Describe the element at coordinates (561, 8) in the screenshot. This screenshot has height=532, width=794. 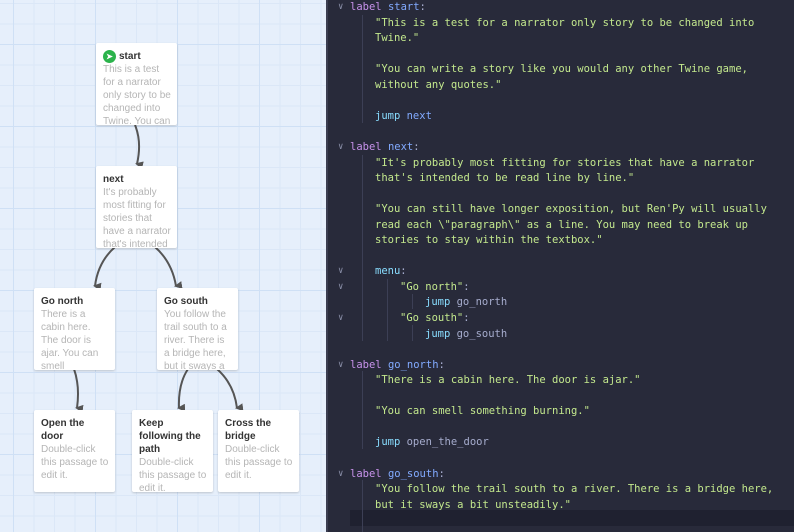
I see `code-line: ∨ label start:` at that location.